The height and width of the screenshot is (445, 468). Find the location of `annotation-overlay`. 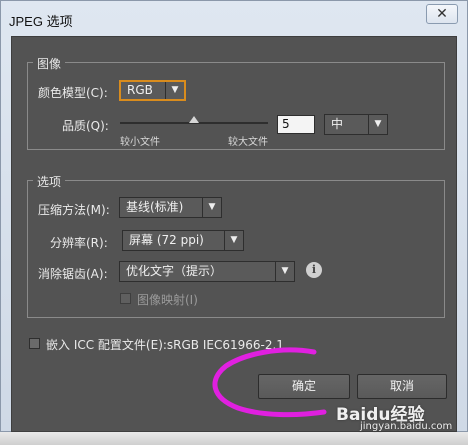

annotation-overlay is located at coordinates (269, 382).